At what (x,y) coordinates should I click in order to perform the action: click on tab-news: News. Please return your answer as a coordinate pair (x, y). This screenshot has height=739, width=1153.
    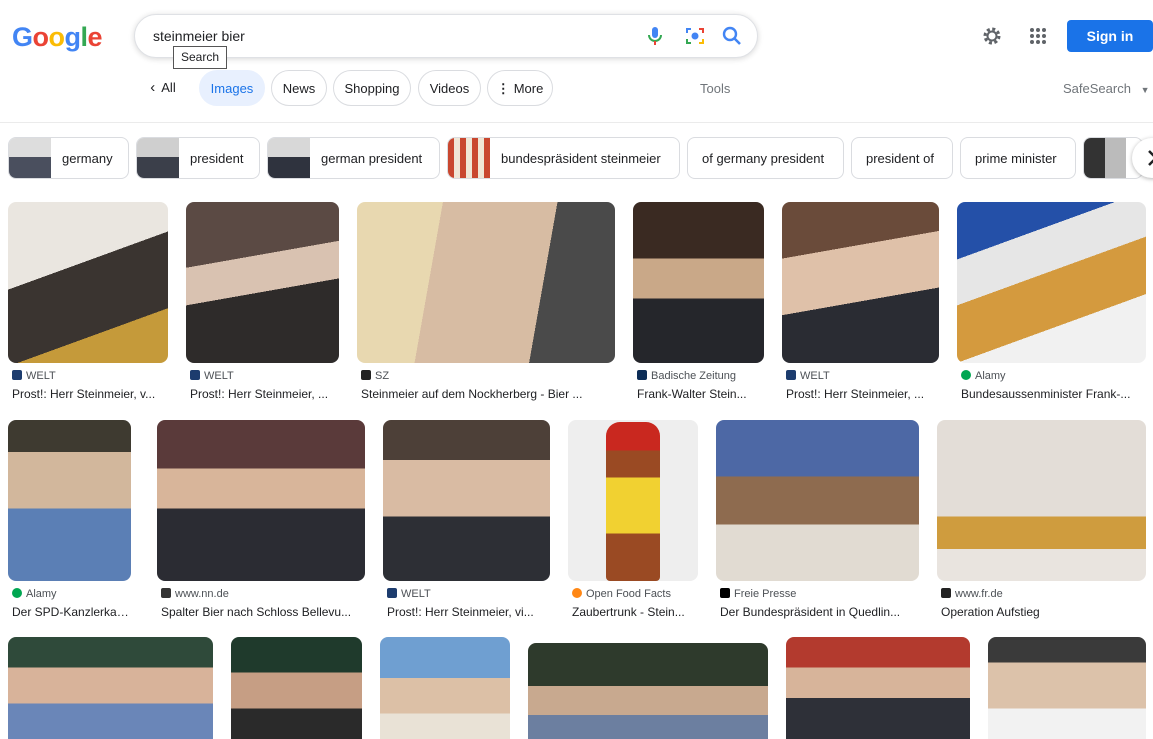
    Looking at the image, I should click on (299, 88).